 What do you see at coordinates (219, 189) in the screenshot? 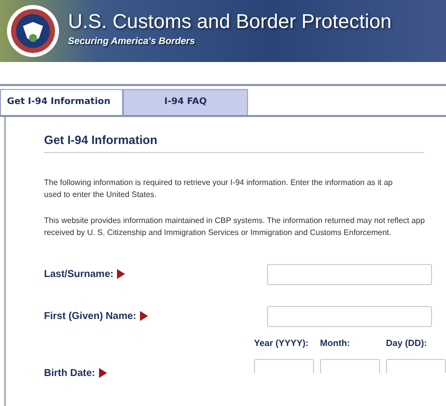
I see `paragraph: The following information is required to retrieve your I-94 information. Enter the information as it ap used to enter the United States.` at bounding box center [219, 189].